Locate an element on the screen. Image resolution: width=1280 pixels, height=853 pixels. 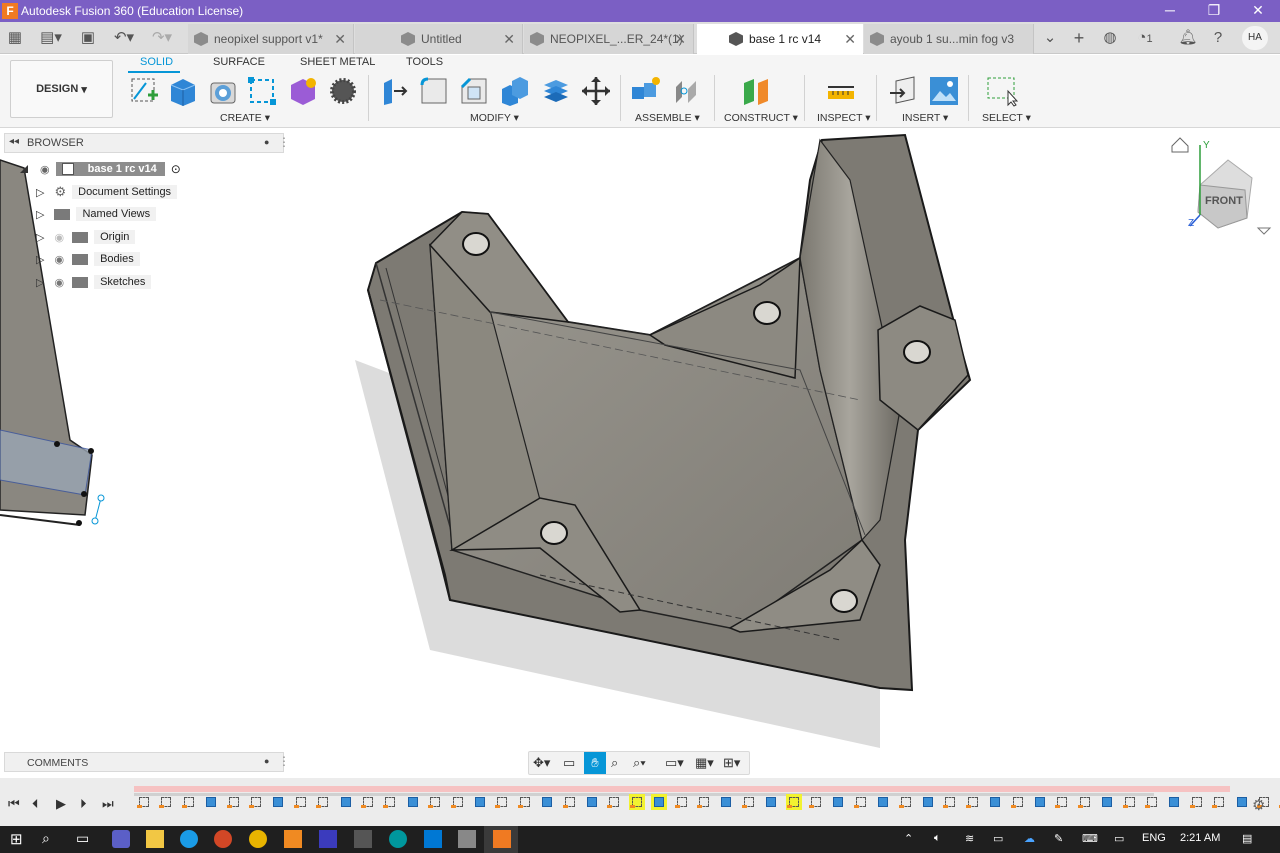
group-assemble: ASSEMBLE ▾ is located at coordinates (667, 118).